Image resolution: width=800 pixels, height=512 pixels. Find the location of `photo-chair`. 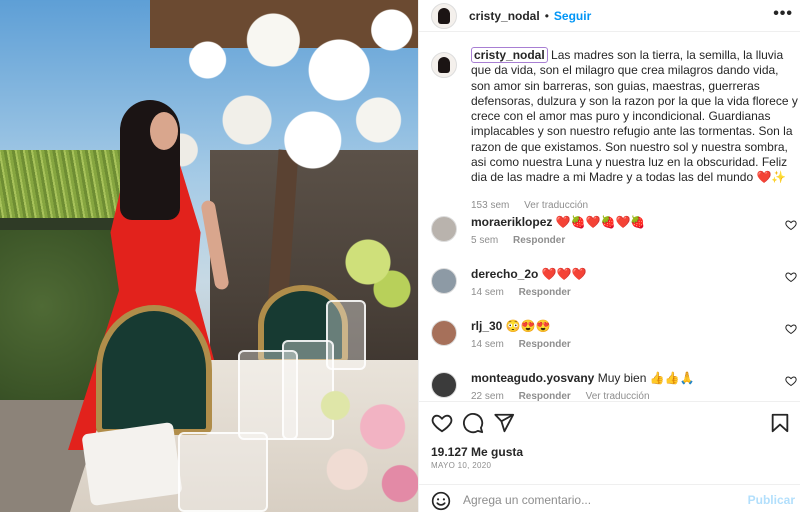

photo-chair is located at coordinates (154, 370).